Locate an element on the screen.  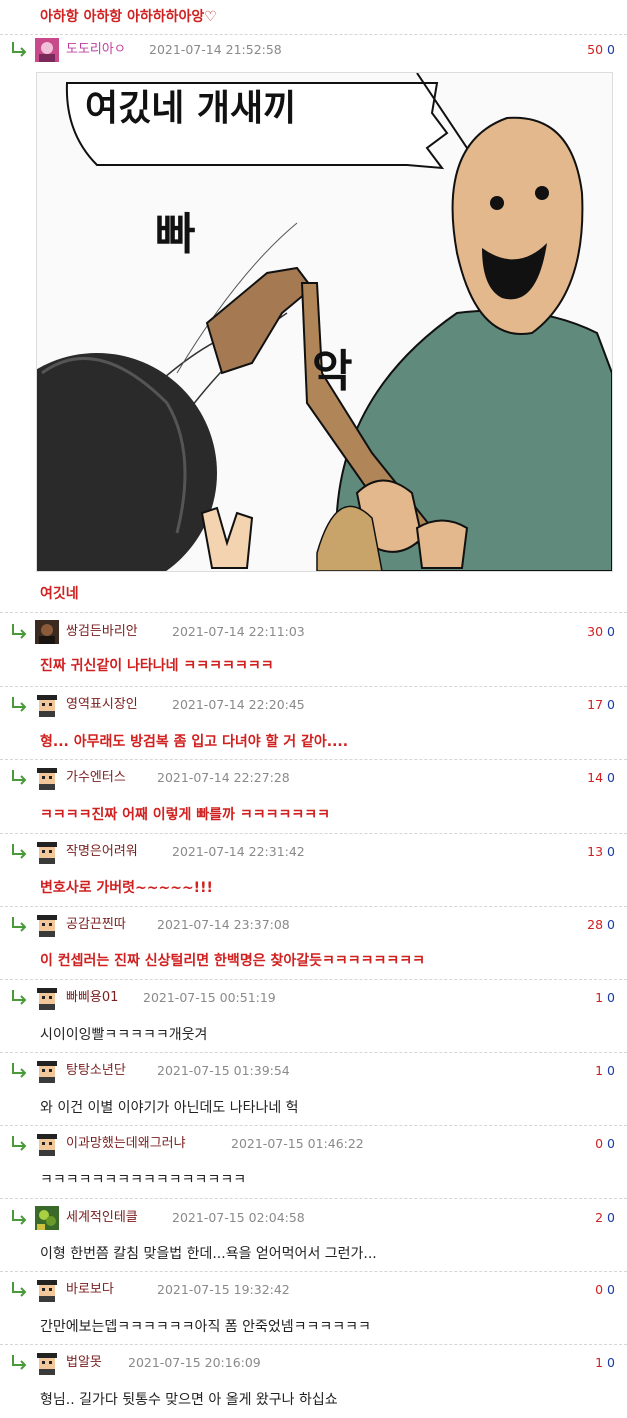
comment-header: 이과망했는데왜그러냐 2021-07-15 01:46:22 00 is located at coordinates (313, 1144).